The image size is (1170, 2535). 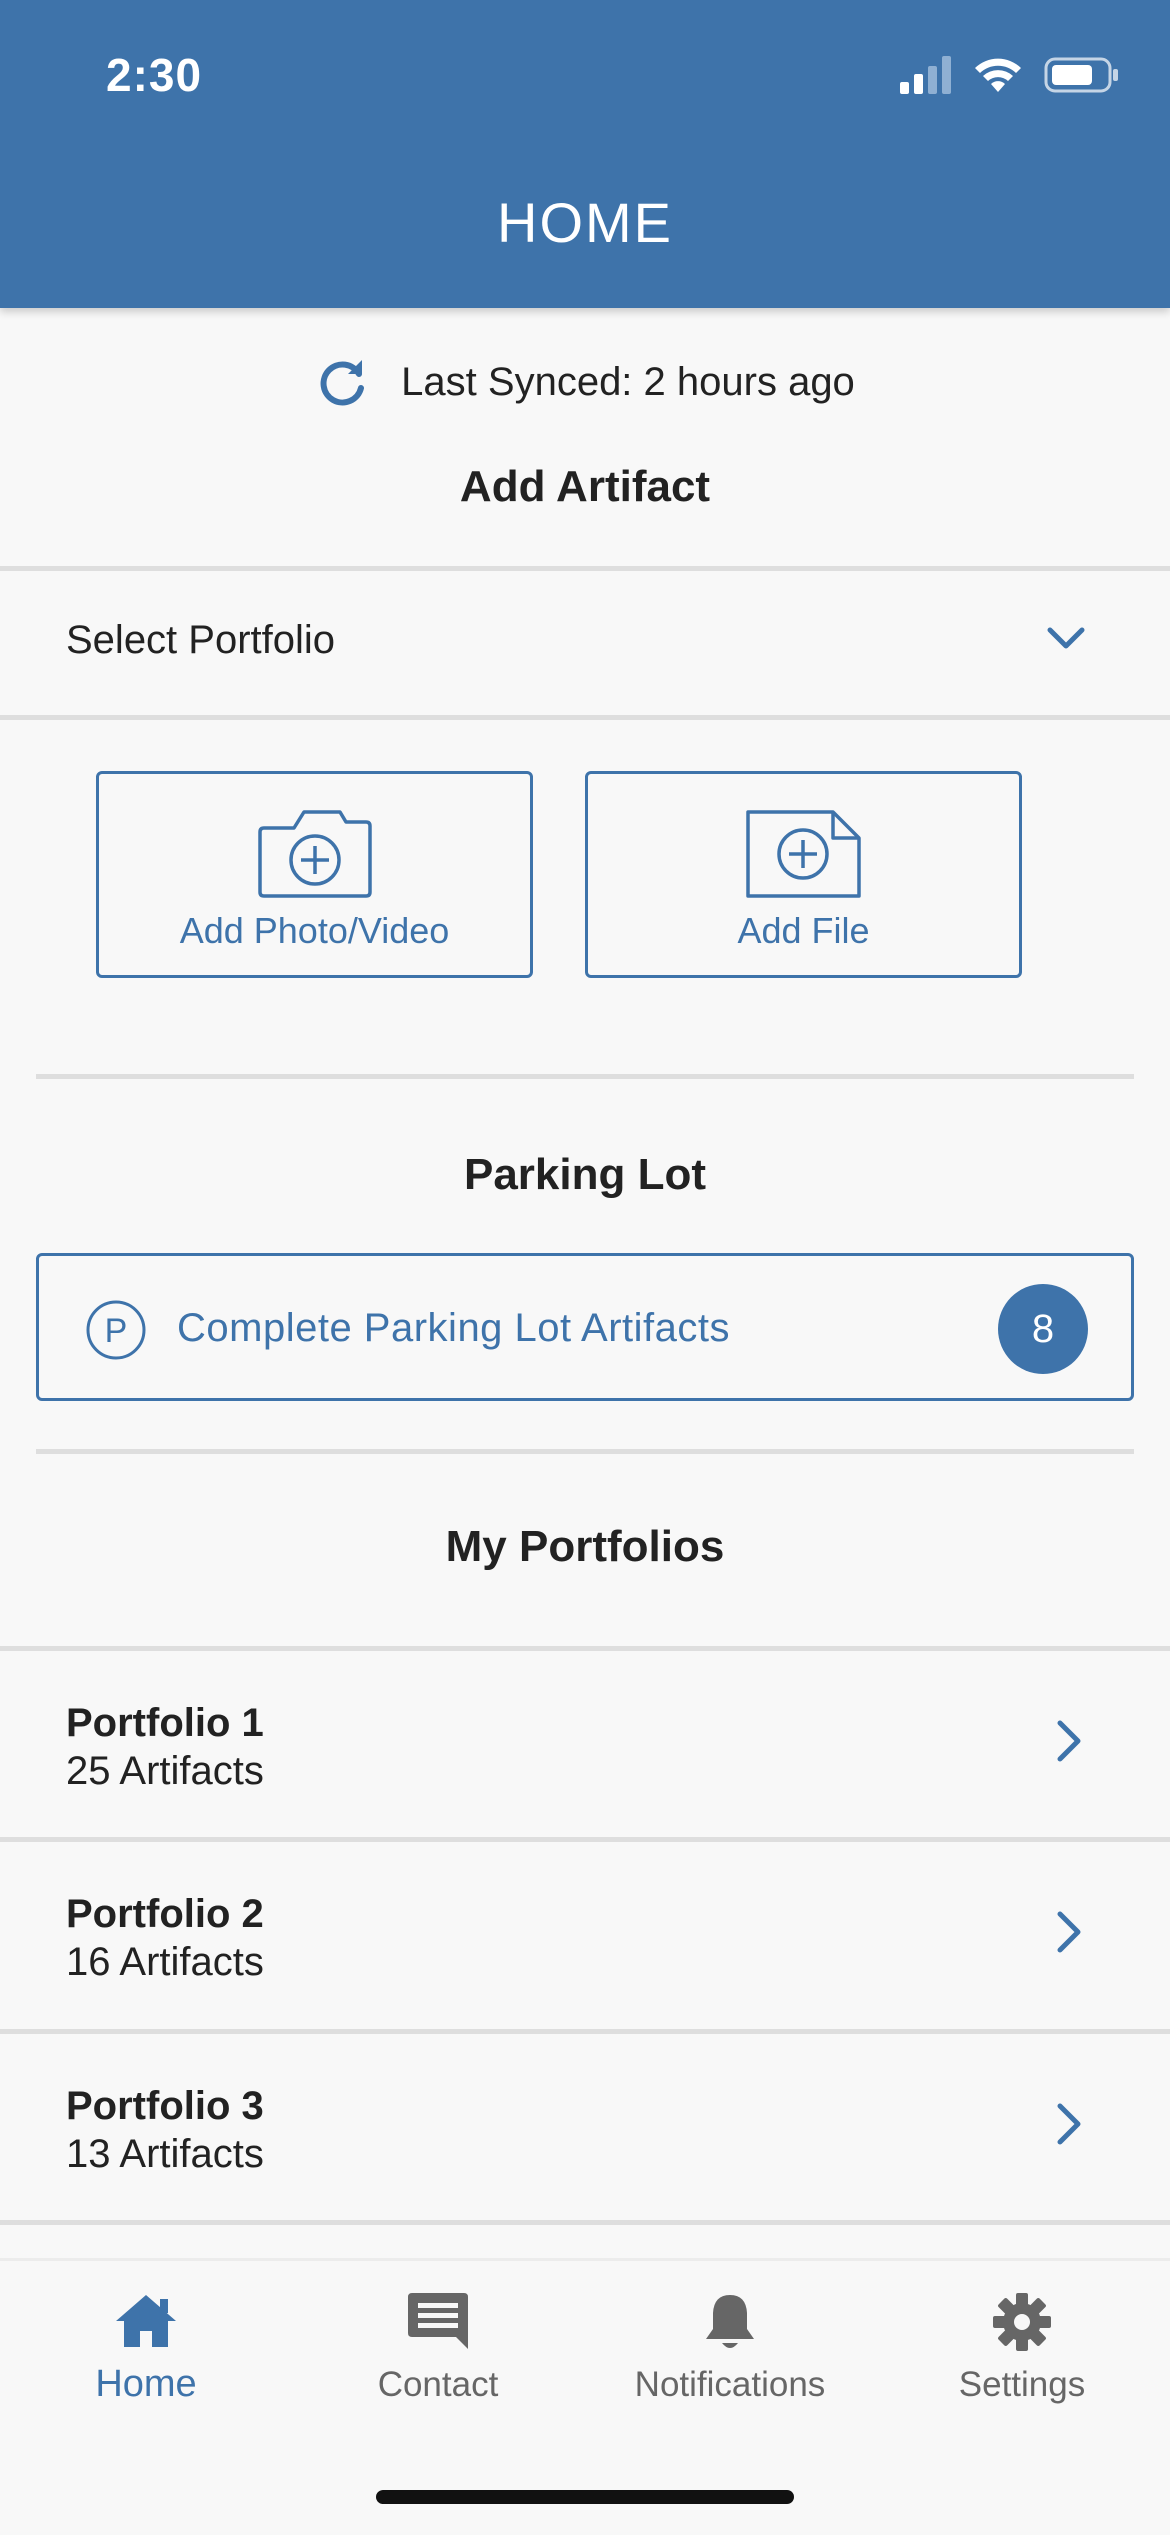 I want to click on cellular-signal-icon, so click(x=925, y=75).